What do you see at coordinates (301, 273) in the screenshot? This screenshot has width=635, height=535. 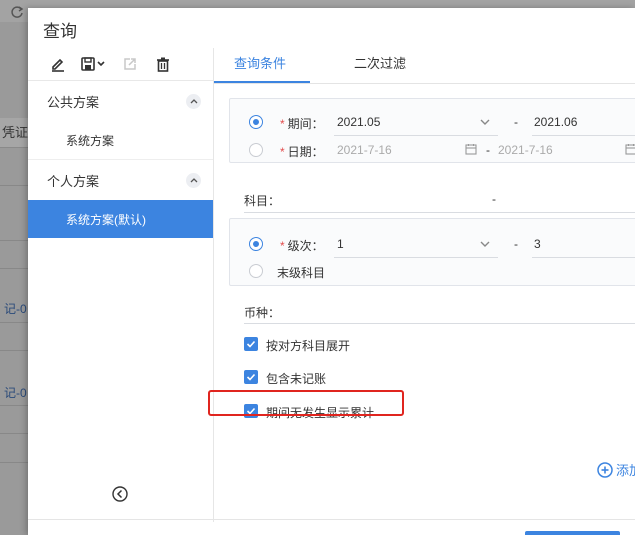 I see `leaf-subject-label: 末级科目` at bounding box center [301, 273].